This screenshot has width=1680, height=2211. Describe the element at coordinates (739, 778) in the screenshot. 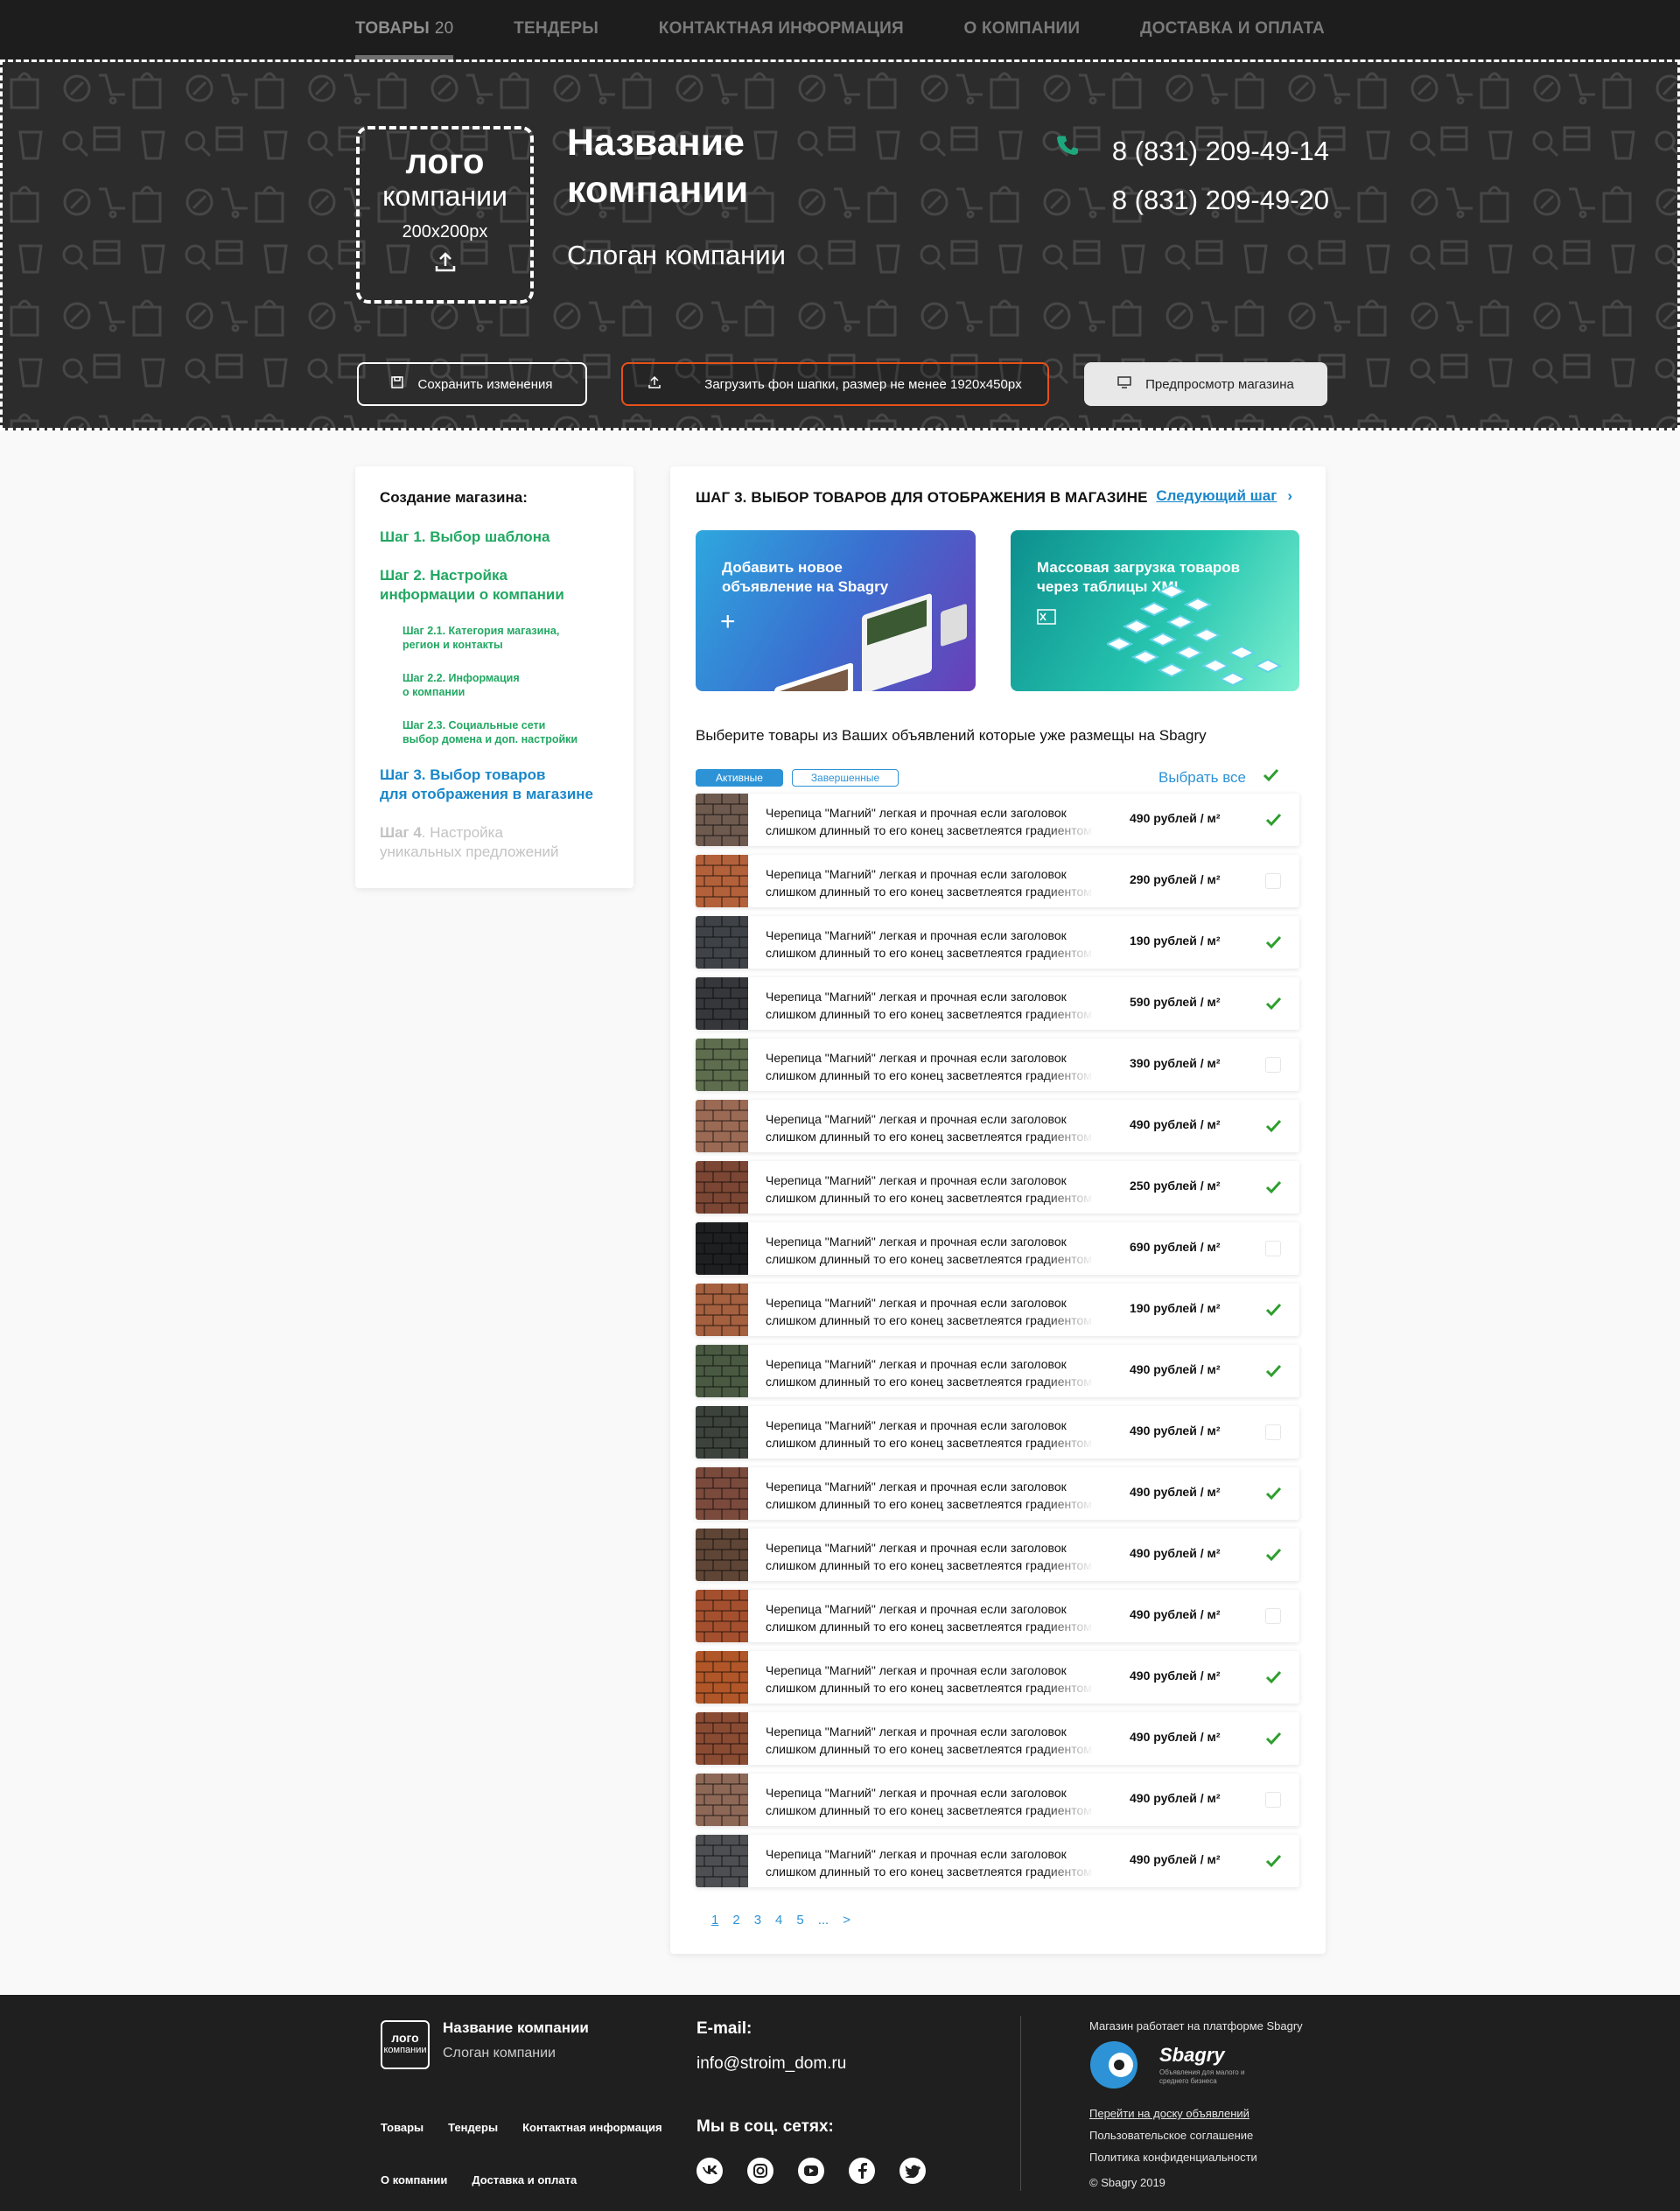

I see `tab-active: Активные` at that location.